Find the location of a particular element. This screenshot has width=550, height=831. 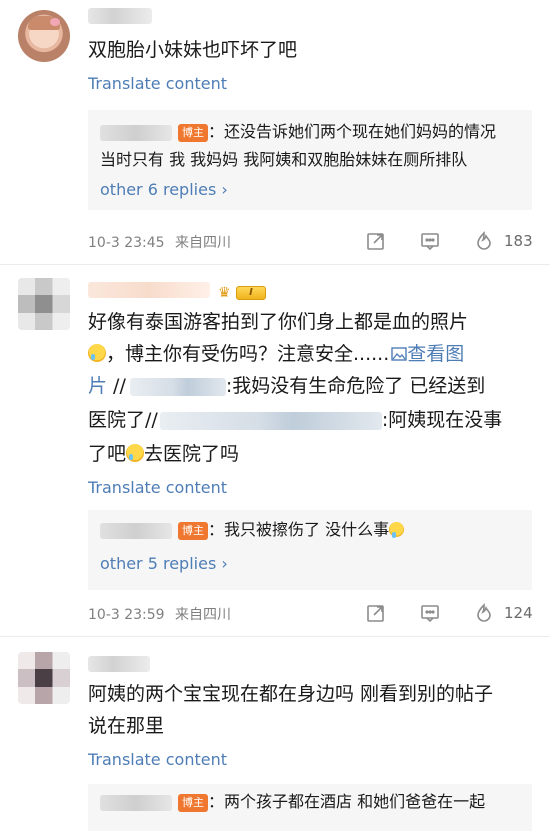

view-image-link: 查看图 is located at coordinates (426, 354).